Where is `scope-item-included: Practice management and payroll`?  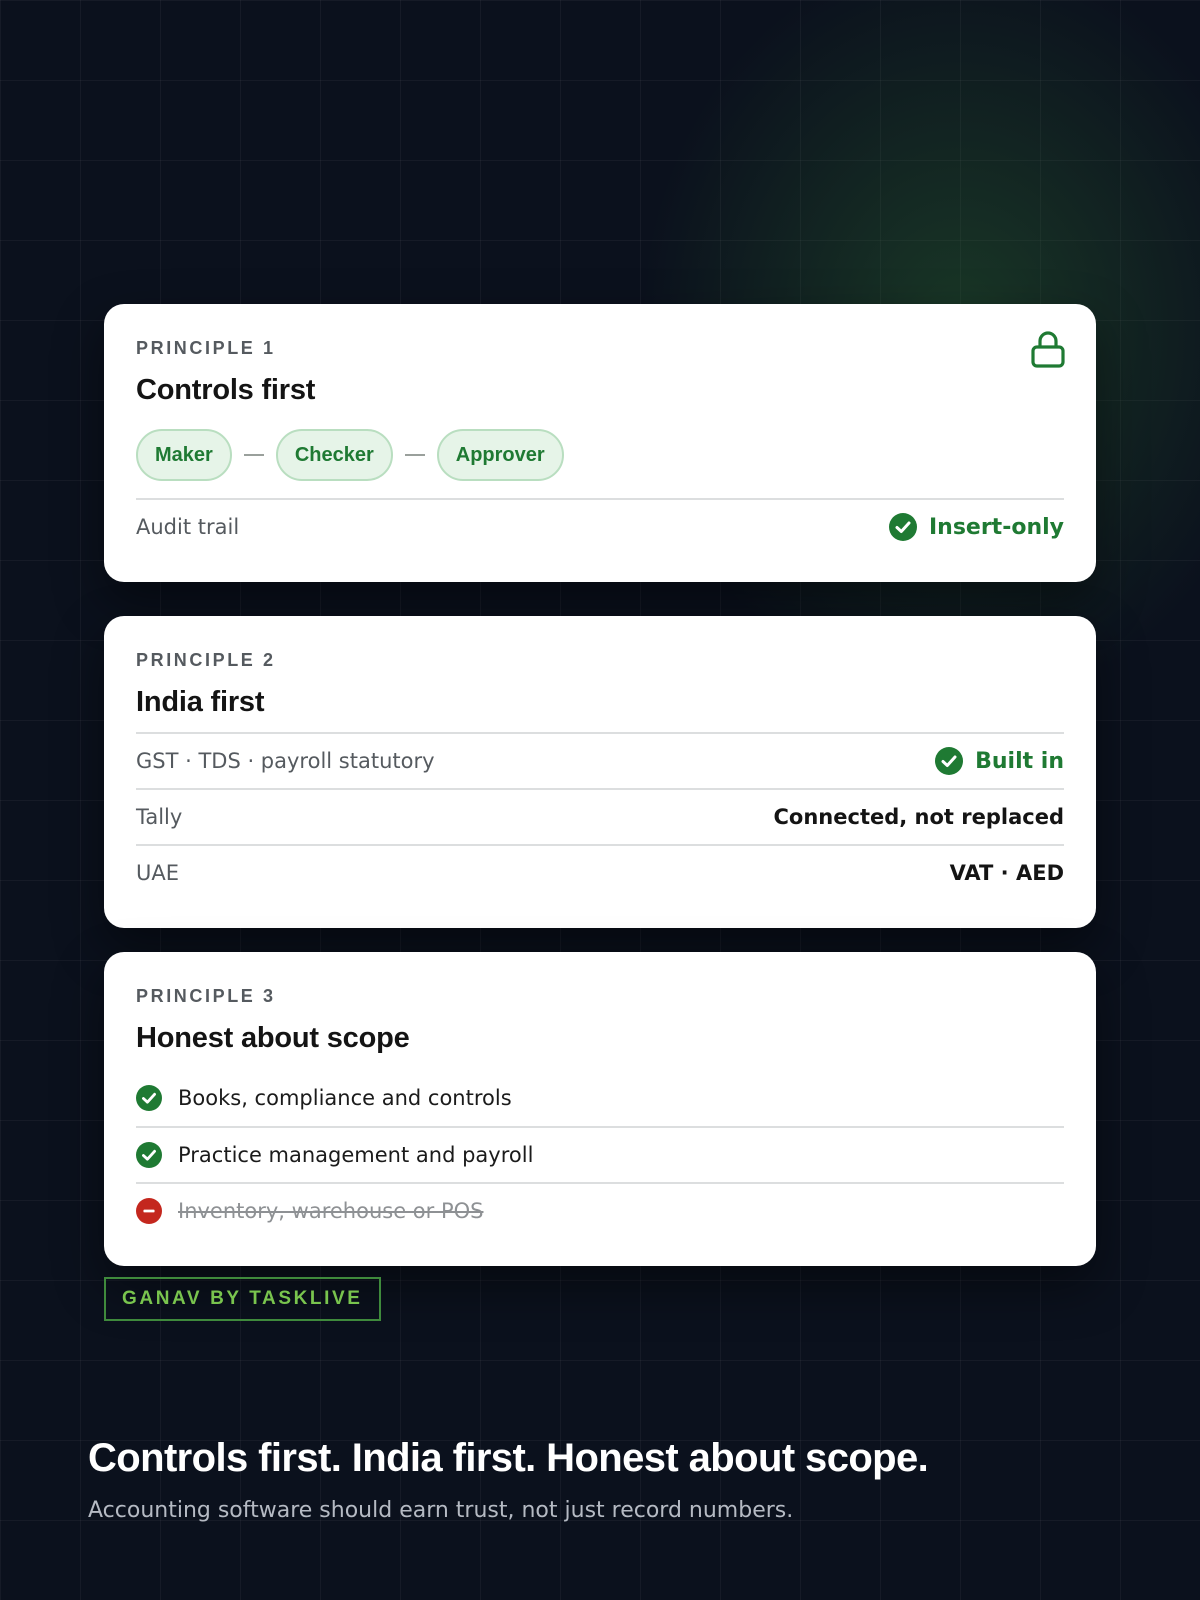
scope-item-included: Practice management and payroll is located at coordinates (600, 1154).